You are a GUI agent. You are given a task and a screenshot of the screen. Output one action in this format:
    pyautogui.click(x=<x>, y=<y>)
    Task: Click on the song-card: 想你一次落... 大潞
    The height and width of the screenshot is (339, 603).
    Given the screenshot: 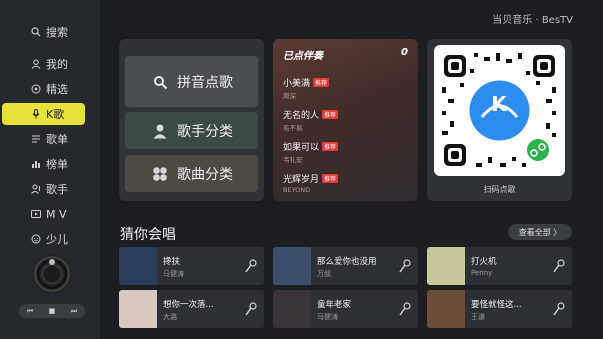 What is the action you would take?
    pyautogui.click(x=191, y=309)
    